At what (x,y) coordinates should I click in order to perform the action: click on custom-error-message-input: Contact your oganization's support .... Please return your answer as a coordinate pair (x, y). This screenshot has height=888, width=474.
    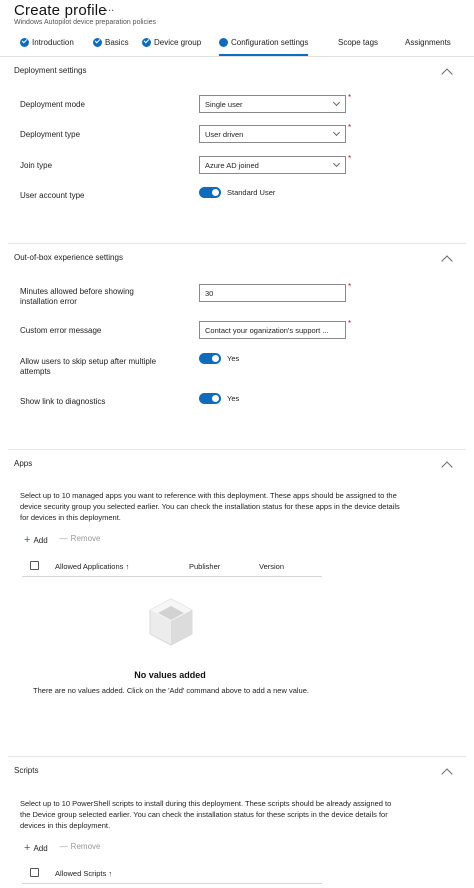
    Looking at the image, I should click on (272, 330).